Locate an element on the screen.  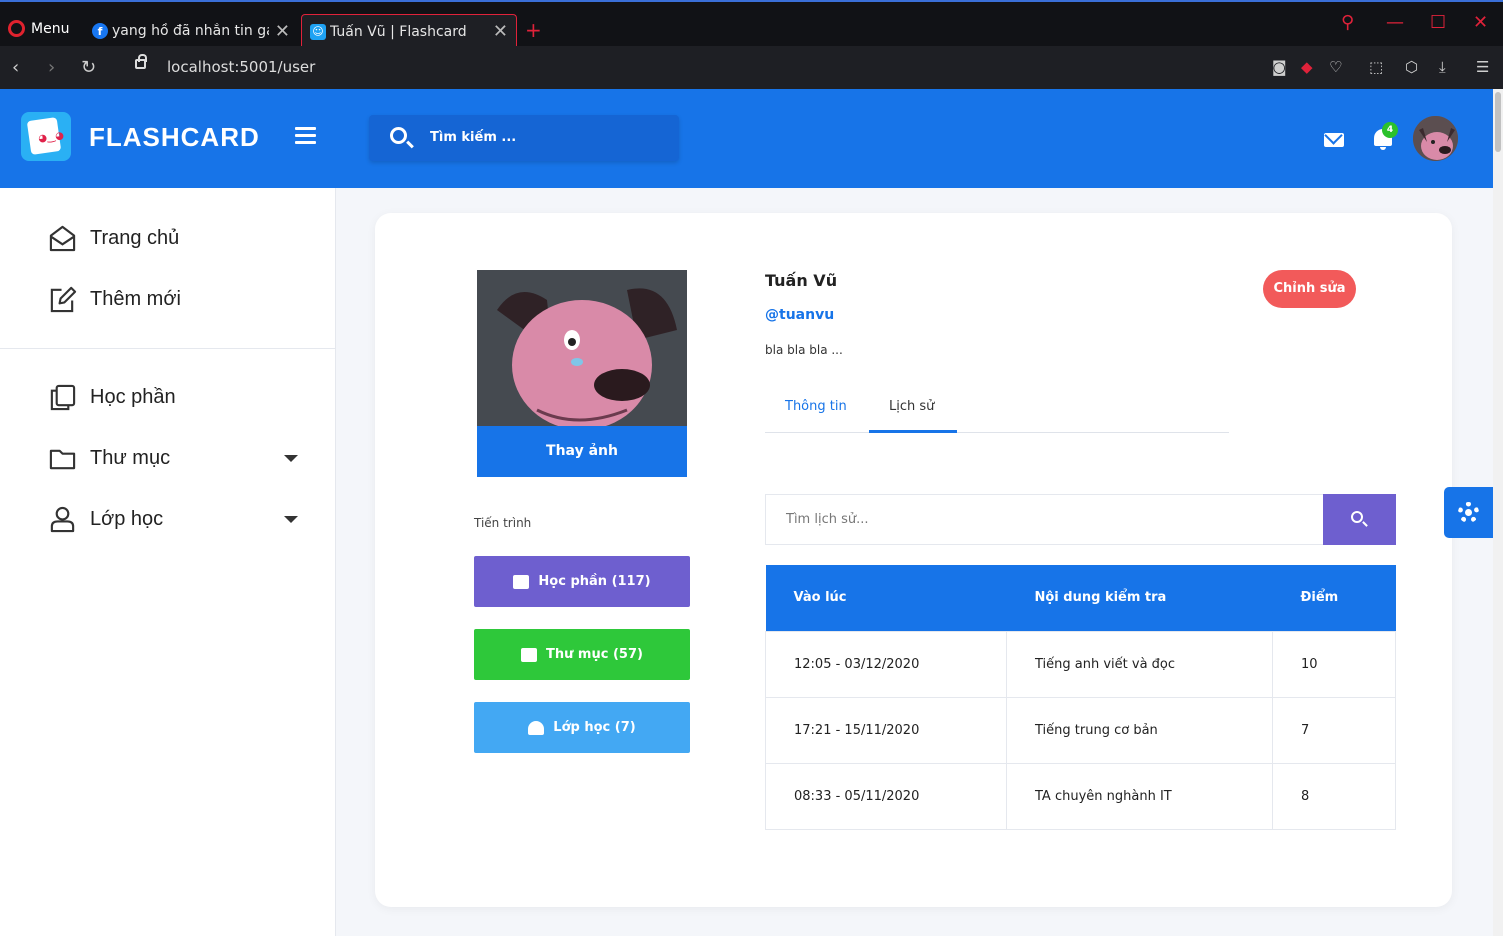
browser-tab-label: Tuấn Vũ | Flashcard is located at coordinates (398, 31).